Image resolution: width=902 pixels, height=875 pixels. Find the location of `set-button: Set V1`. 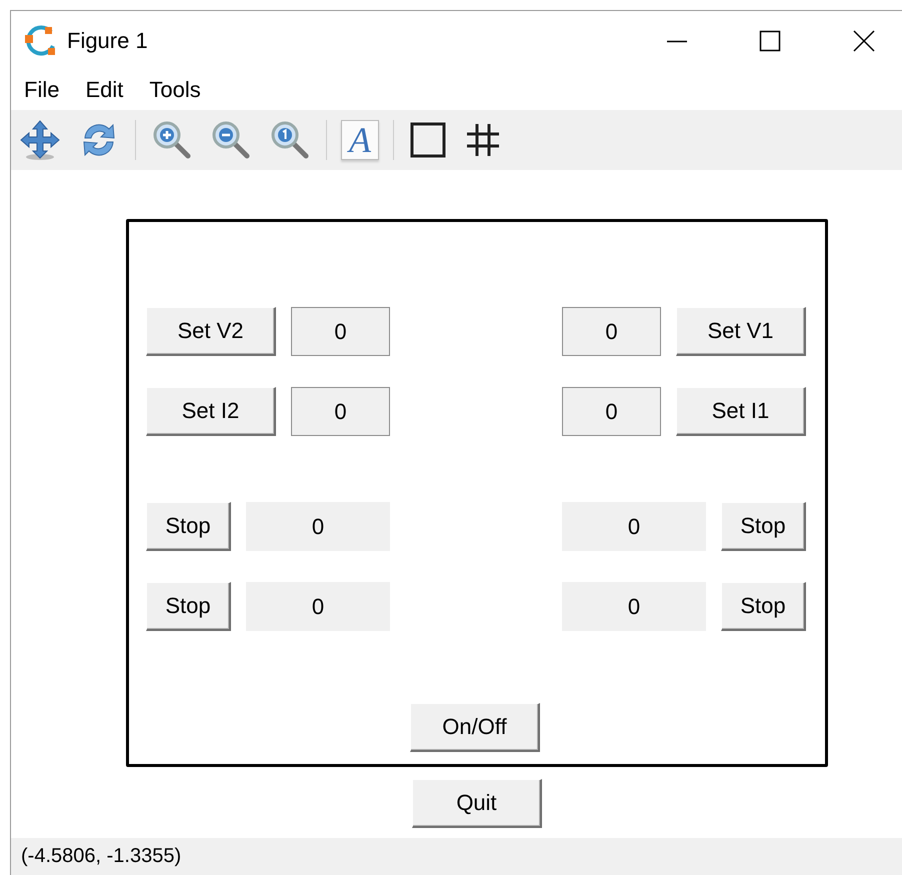

set-button: Set V1 is located at coordinates (741, 331).